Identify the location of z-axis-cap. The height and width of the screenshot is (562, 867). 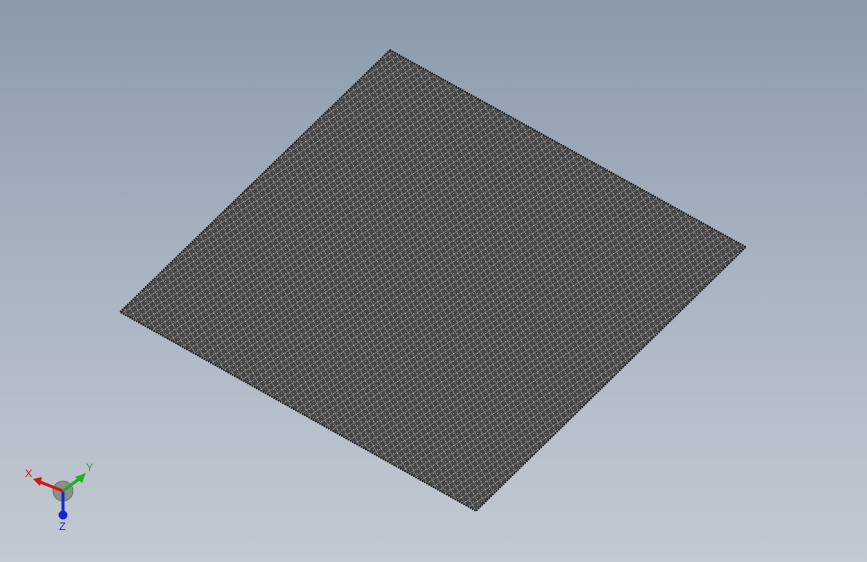
(63, 515).